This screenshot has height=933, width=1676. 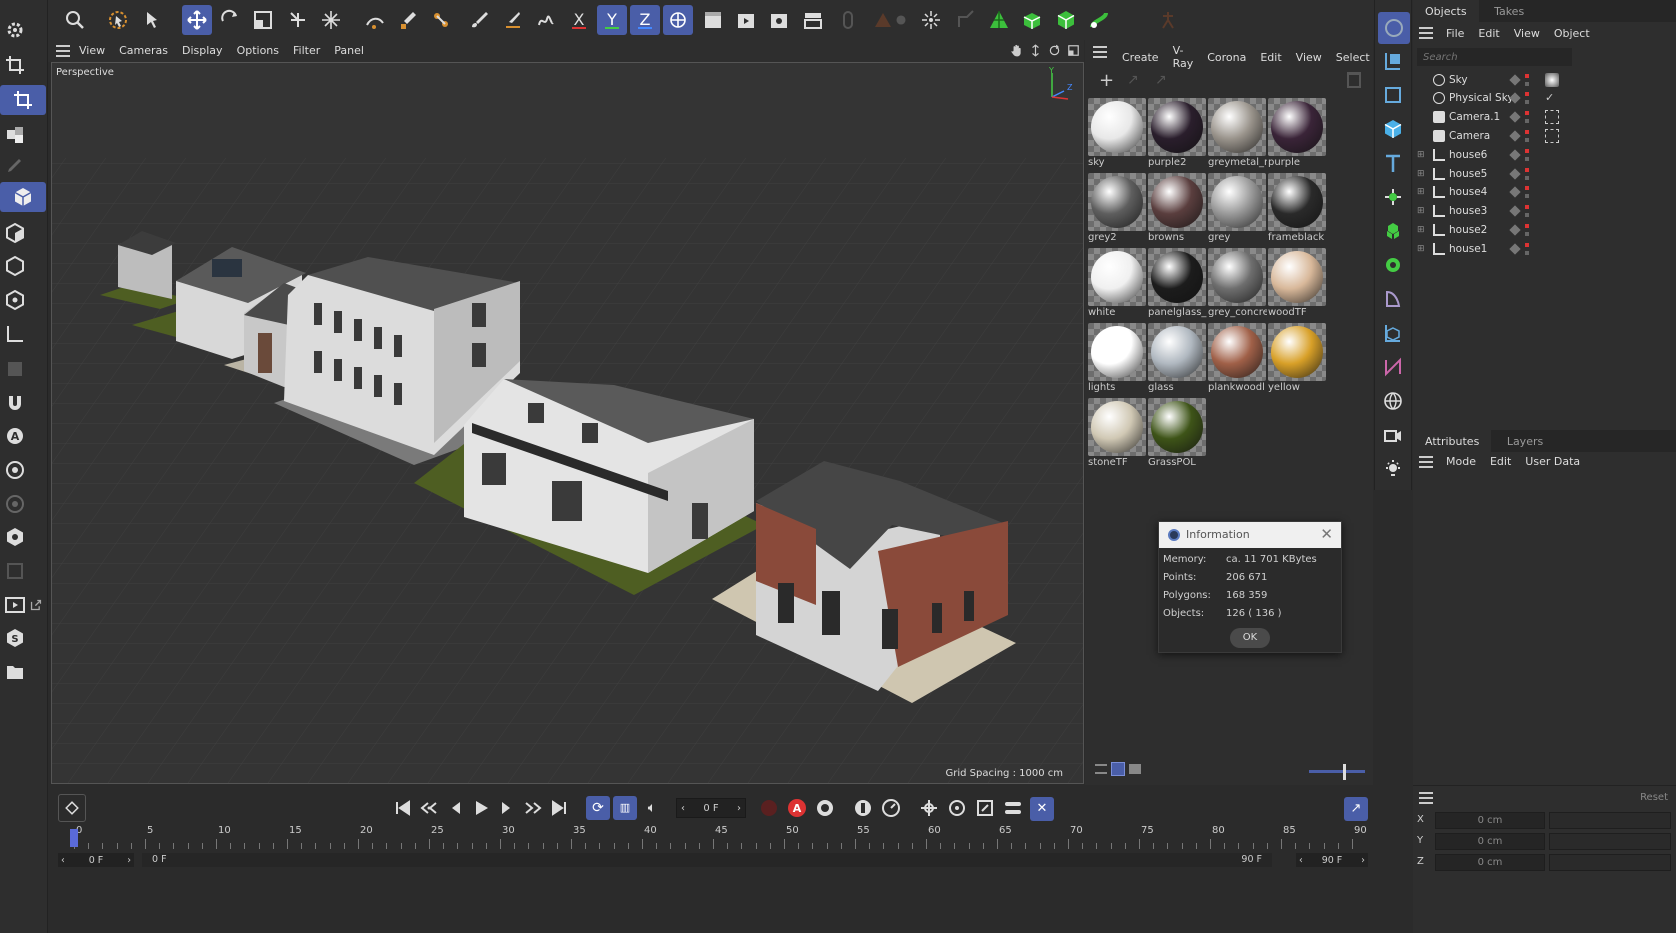 What do you see at coordinates (1426, 798) in the screenshot?
I see `coords-hamburger-icon` at bounding box center [1426, 798].